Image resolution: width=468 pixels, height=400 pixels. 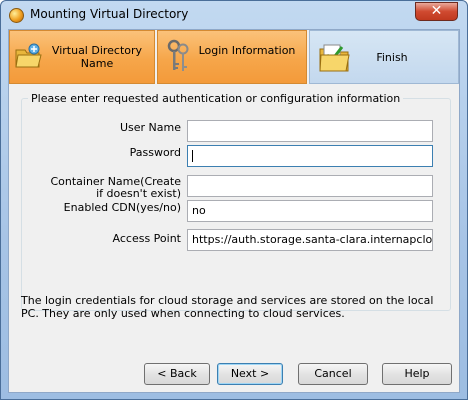 I want to click on step-label: Finish, so click(x=392, y=57).